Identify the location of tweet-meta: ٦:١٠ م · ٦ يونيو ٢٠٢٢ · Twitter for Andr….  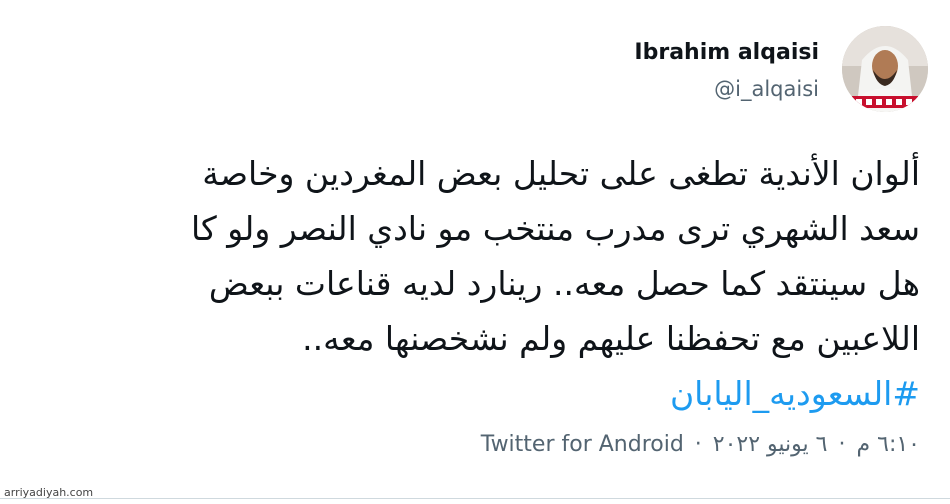
(700, 444).